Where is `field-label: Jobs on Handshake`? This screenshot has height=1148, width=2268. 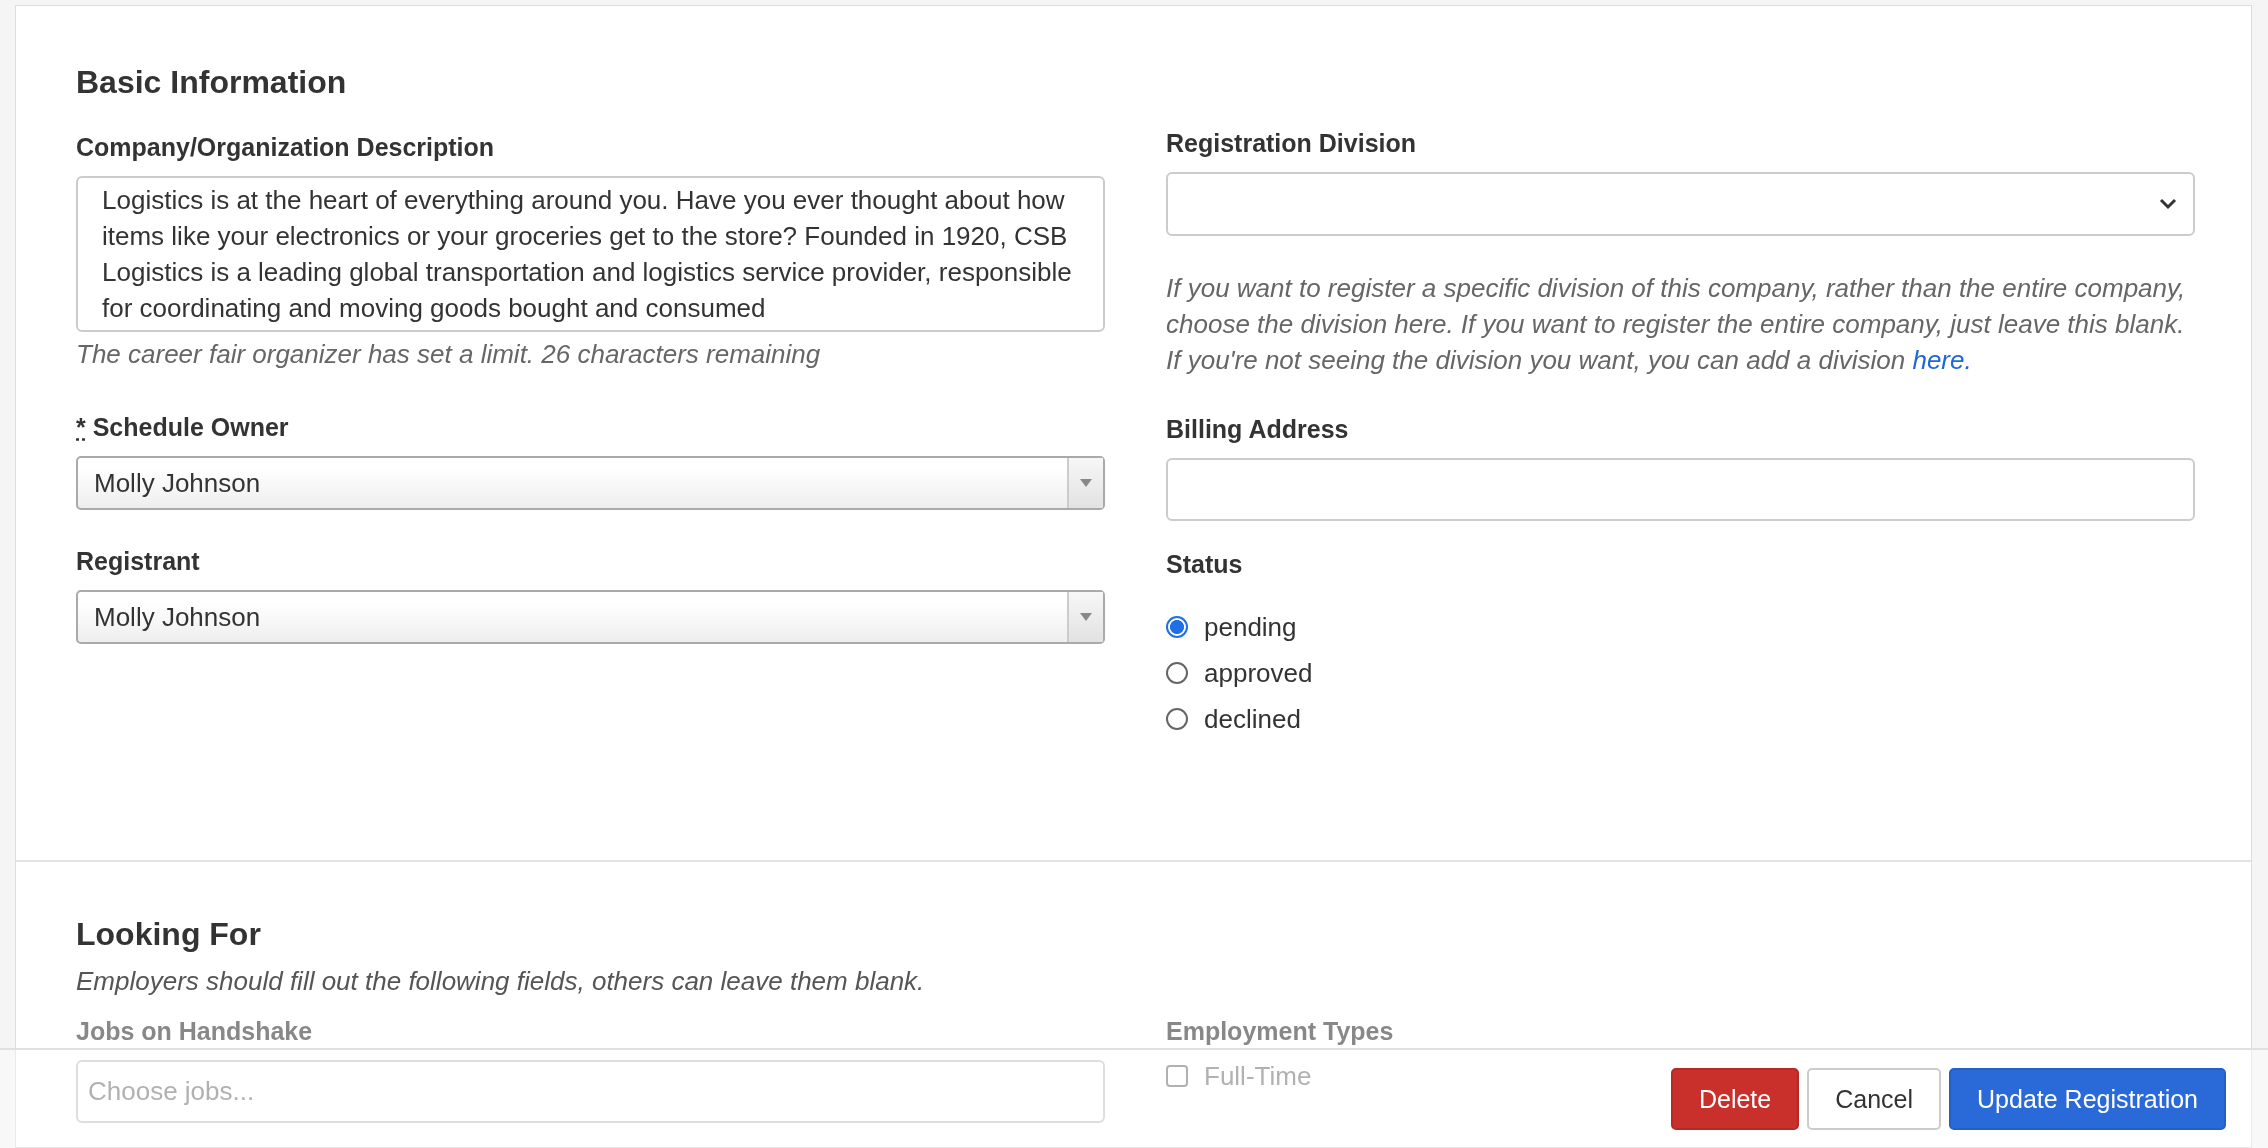
field-label: Jobs on Handshake is located at coordinates (194, 1031).